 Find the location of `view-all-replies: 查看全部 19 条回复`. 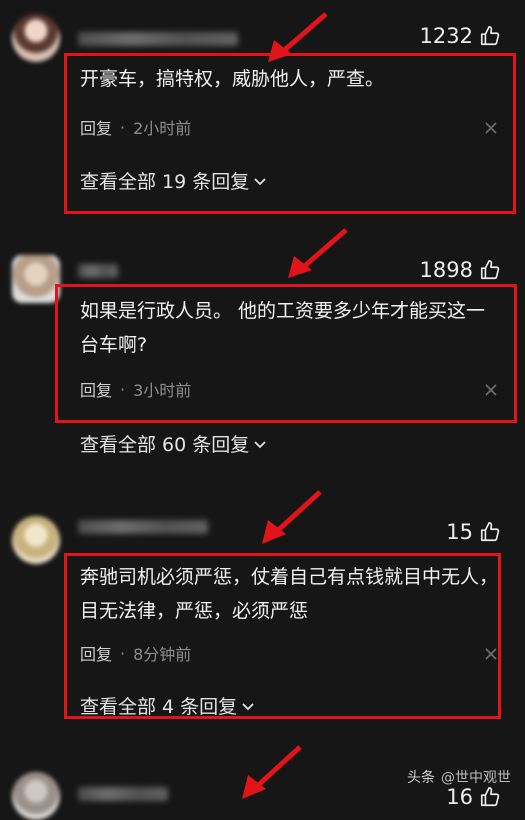

view-all-replies: 查看全部 19 条回复 is located at coordinates (173, 180).